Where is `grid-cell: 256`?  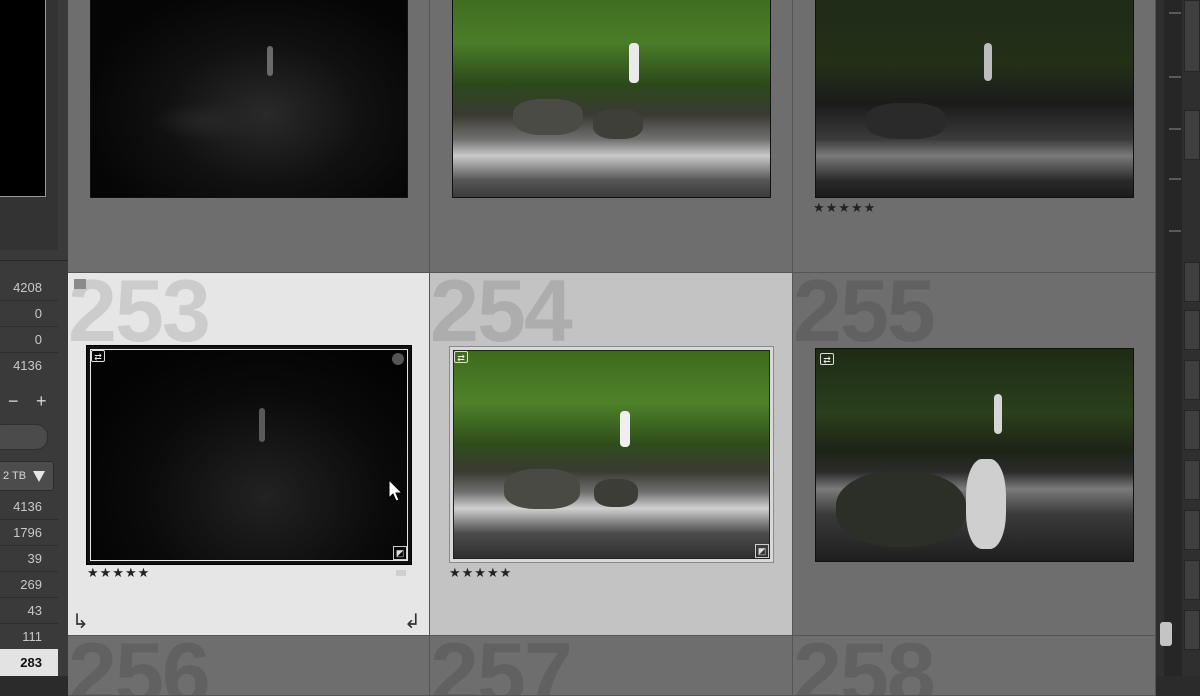 grid-cell: 256 is located at coordinates (249, 666).